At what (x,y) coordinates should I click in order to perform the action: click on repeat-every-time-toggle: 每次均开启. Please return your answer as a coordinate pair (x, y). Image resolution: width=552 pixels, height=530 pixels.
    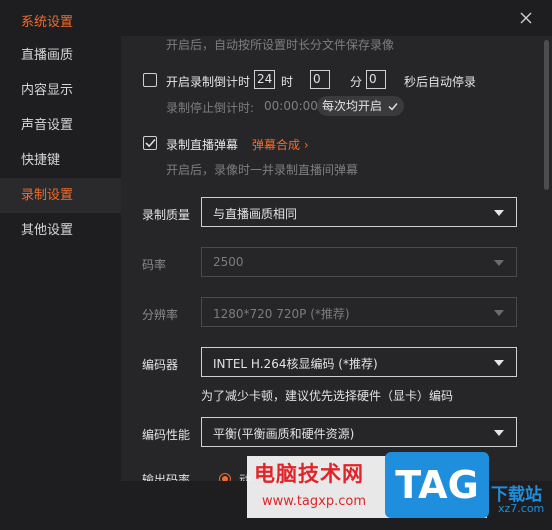
    Looking at the image, I should click on (361, 106).